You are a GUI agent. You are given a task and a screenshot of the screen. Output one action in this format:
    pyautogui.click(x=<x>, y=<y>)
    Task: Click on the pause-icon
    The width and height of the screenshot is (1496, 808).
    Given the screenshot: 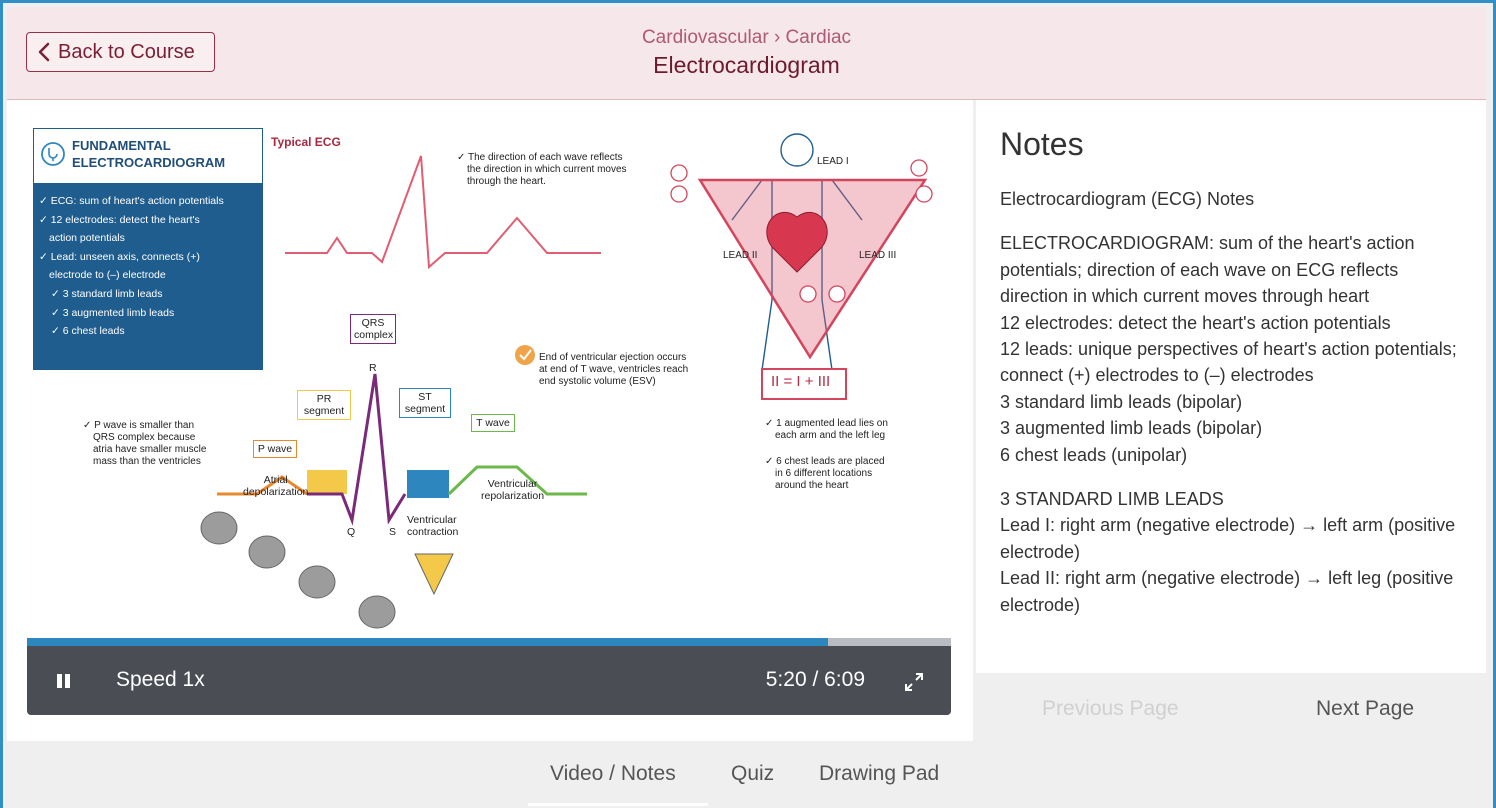 What is the action you would take?
    pyautogui.click(x=64, y=681)
    